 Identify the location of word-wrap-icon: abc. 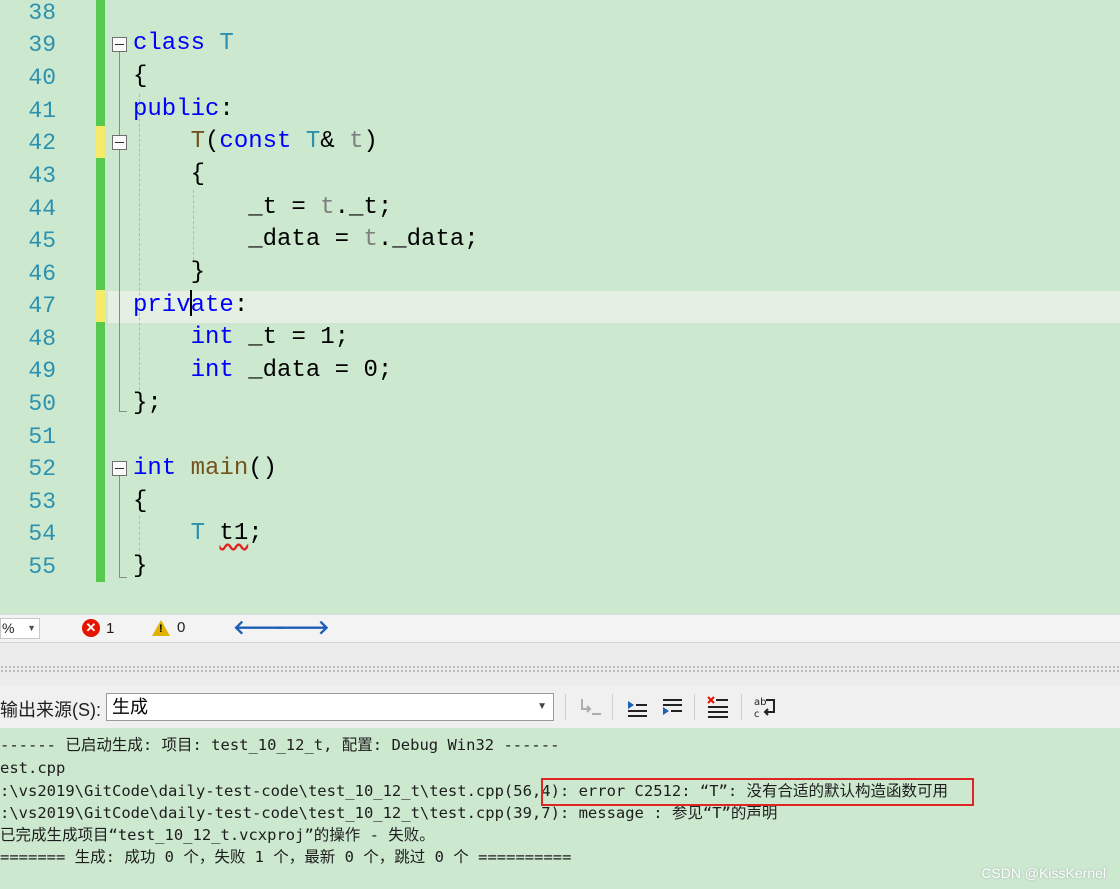
(764, 708).